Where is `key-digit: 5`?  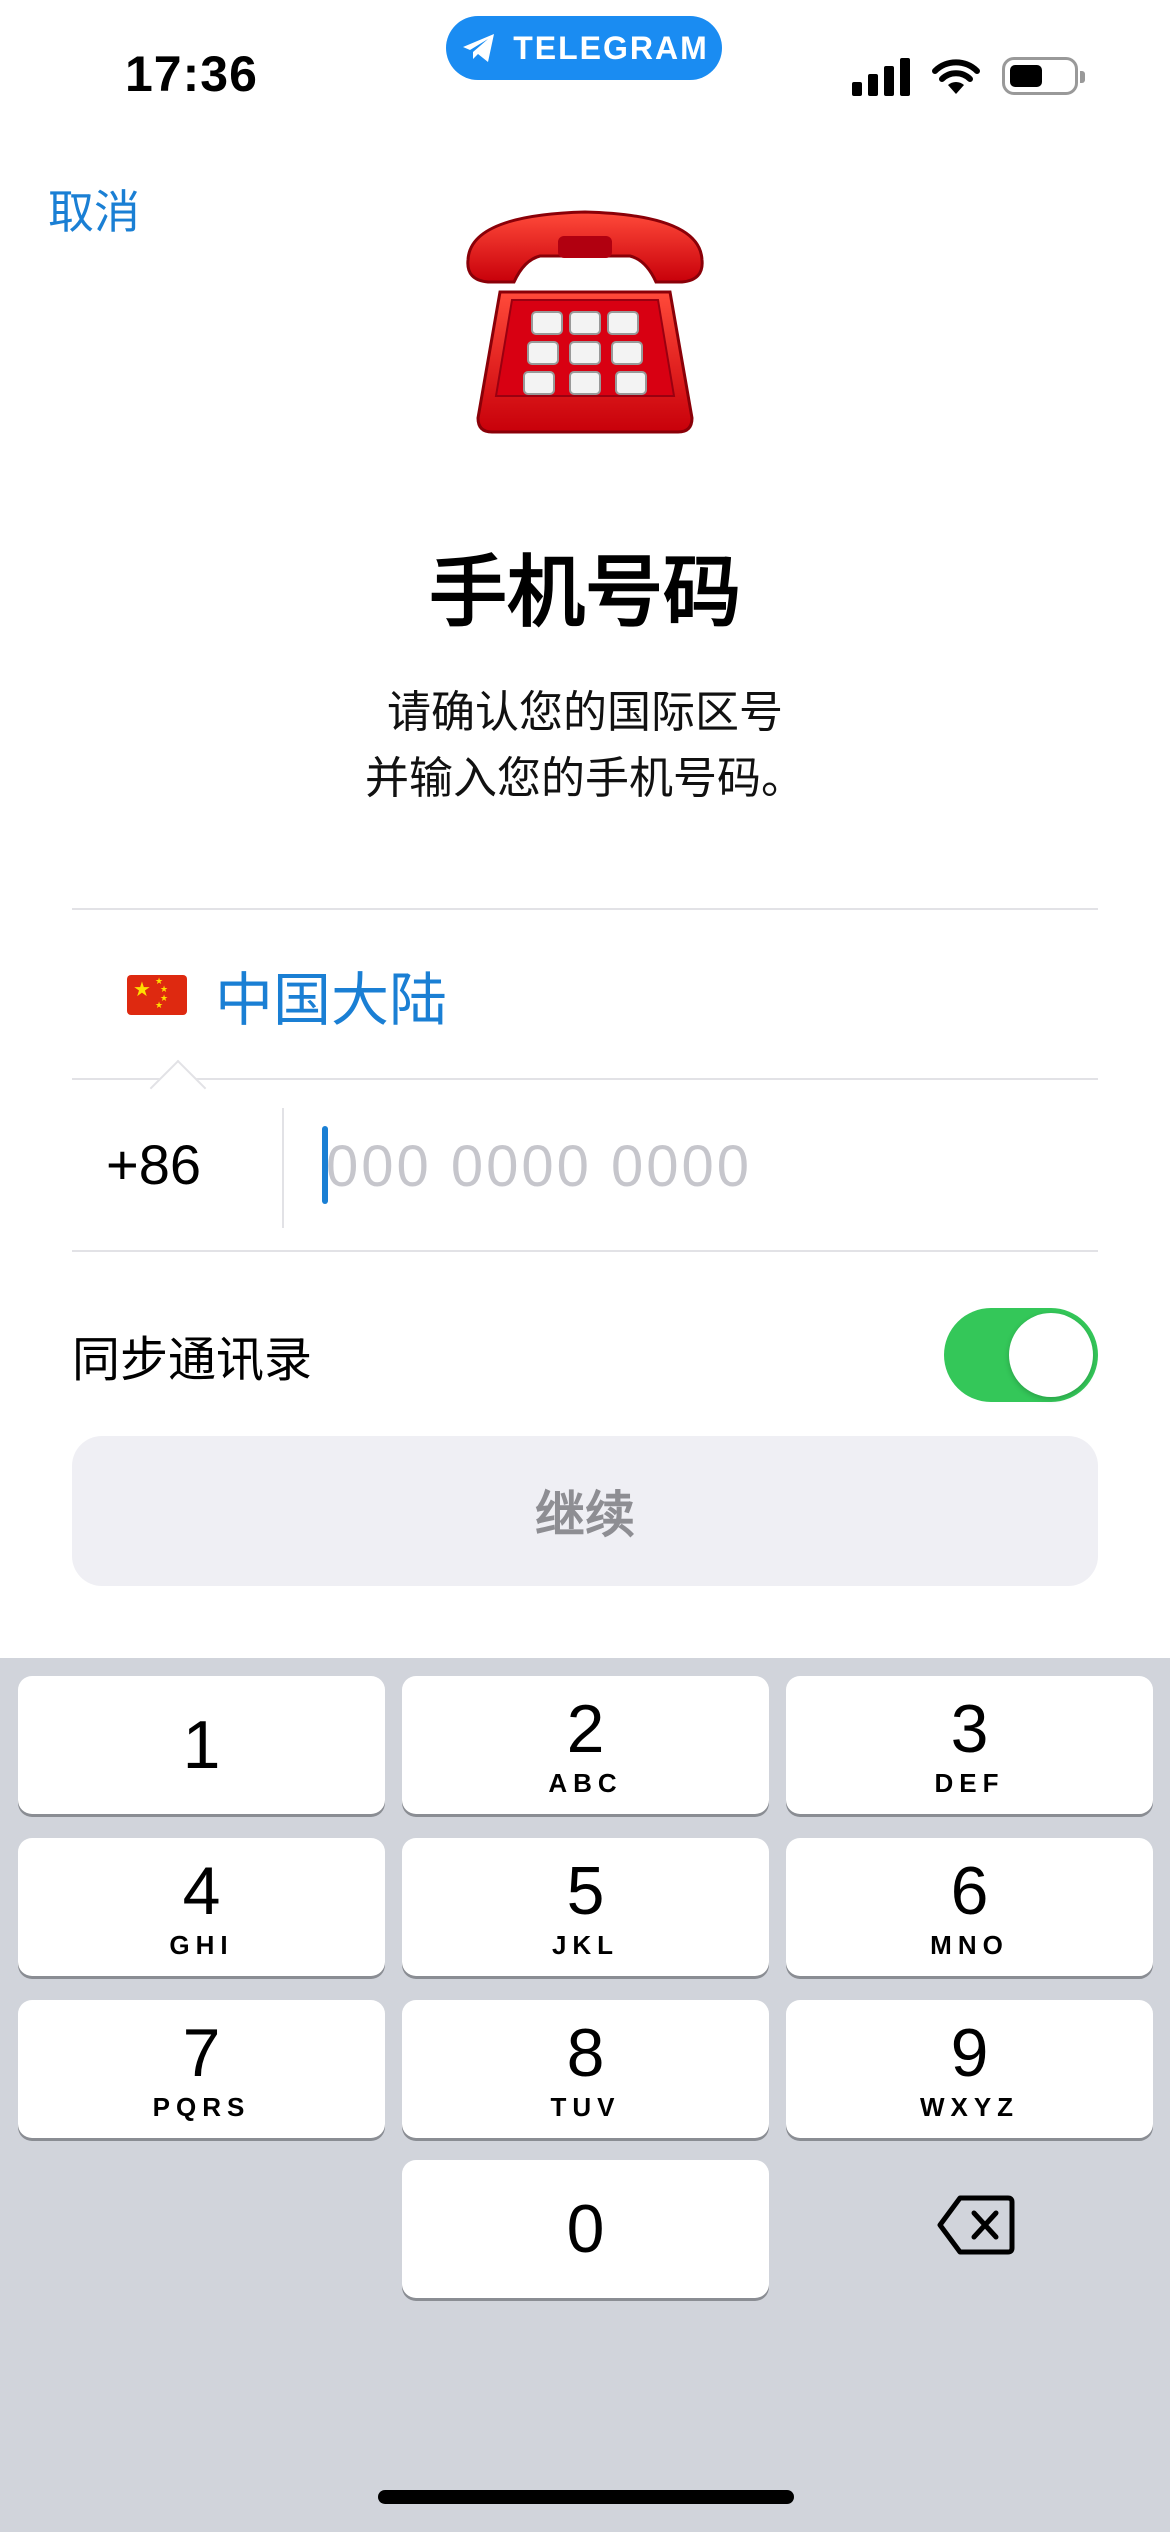 key-digit: 5 is located at coordinates (585, 1890).